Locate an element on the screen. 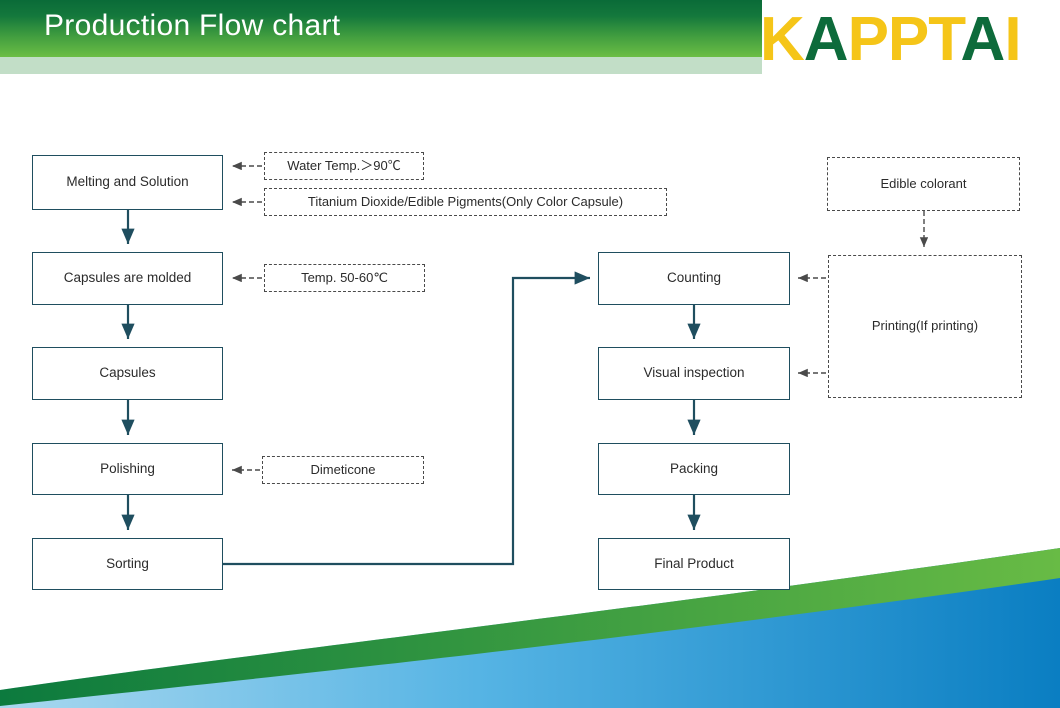  node-label: Final Product is located at coordinates (694, 563).